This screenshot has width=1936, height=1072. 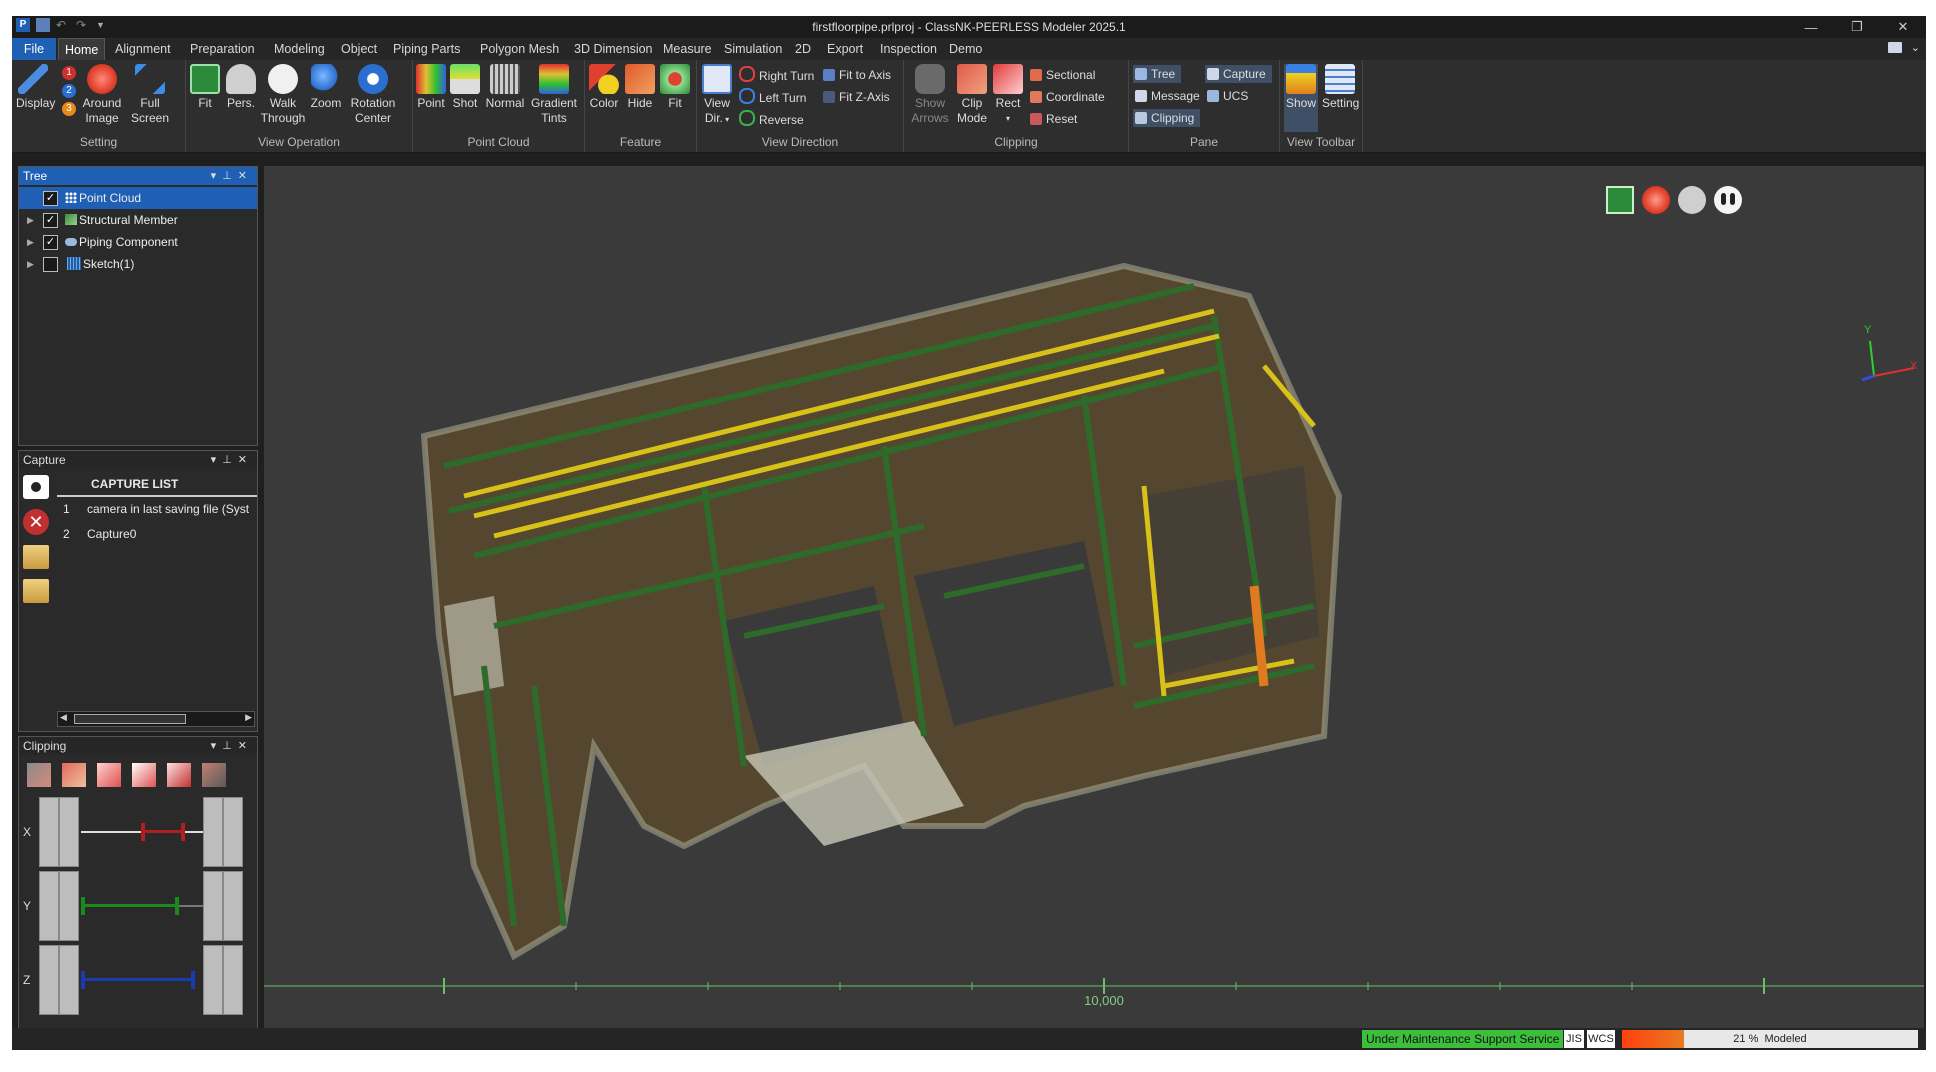 I want to click on clip-cube-icon, so click(x=74, y=775).